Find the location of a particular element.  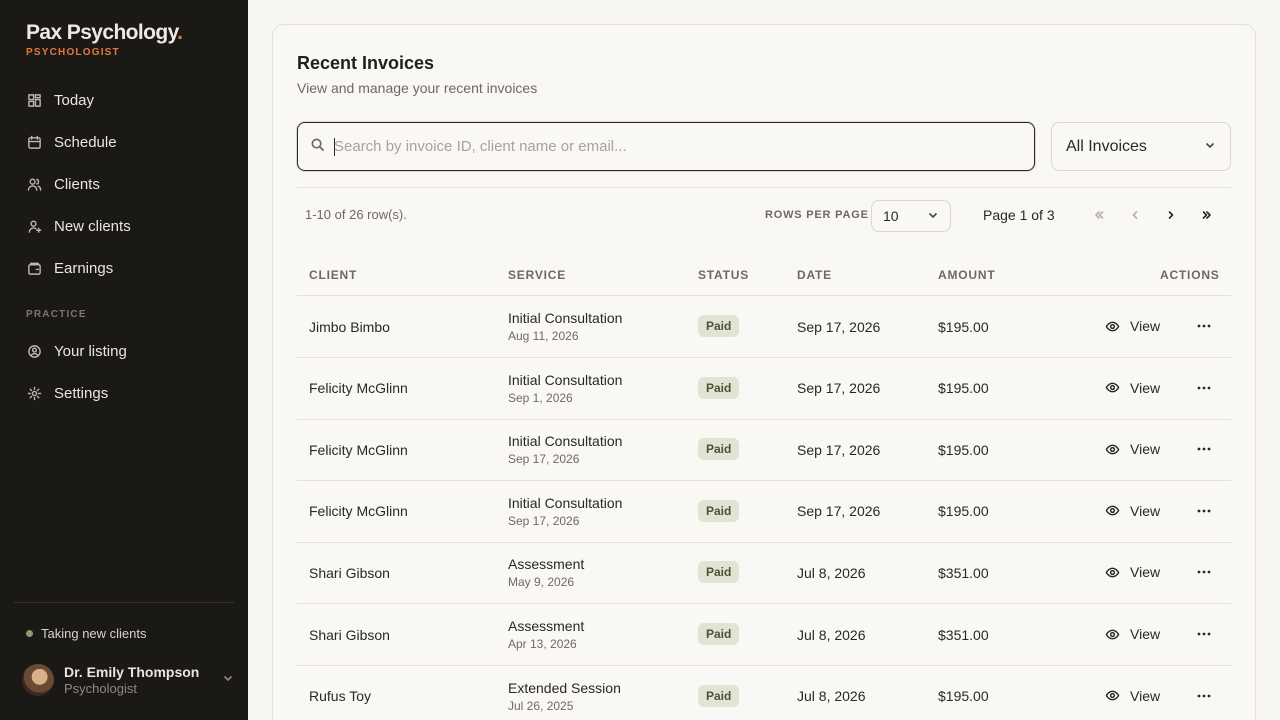

search-box is located at coordinates (666, 146).